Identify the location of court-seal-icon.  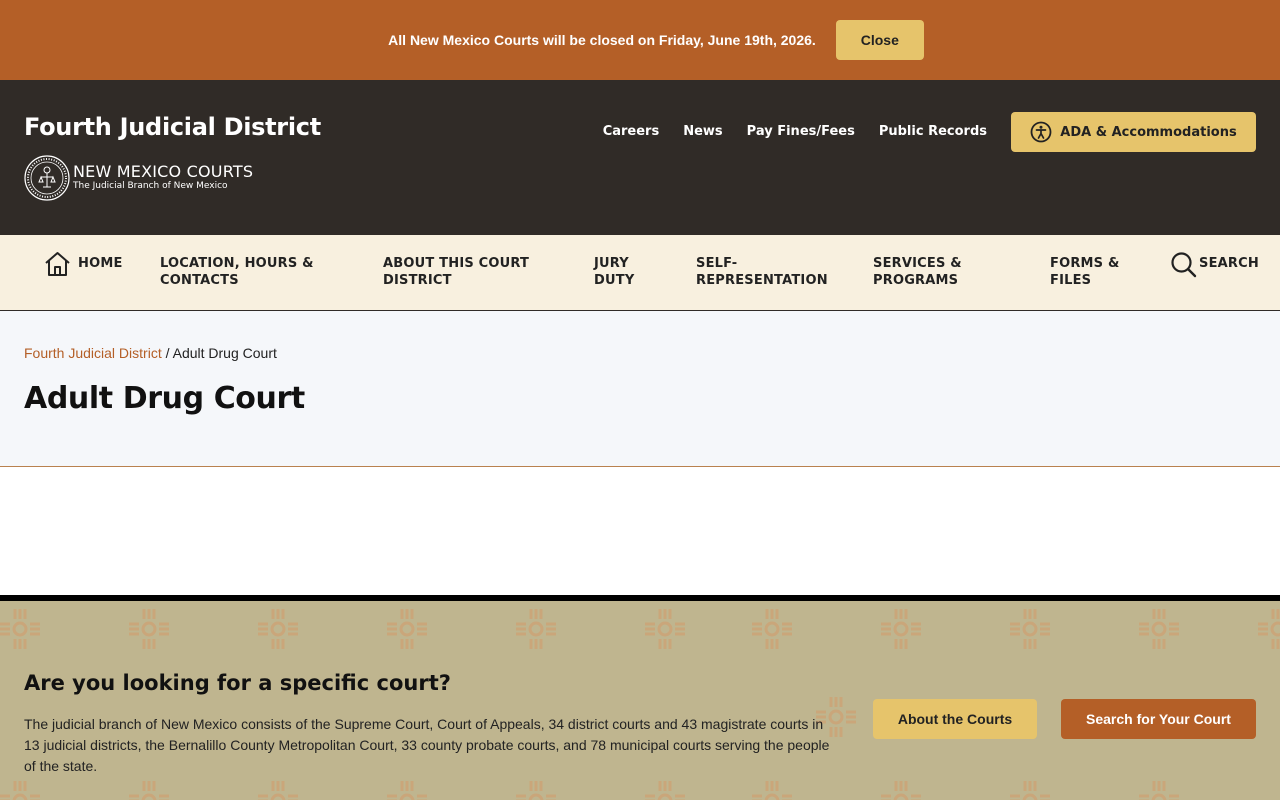
(47, 178).